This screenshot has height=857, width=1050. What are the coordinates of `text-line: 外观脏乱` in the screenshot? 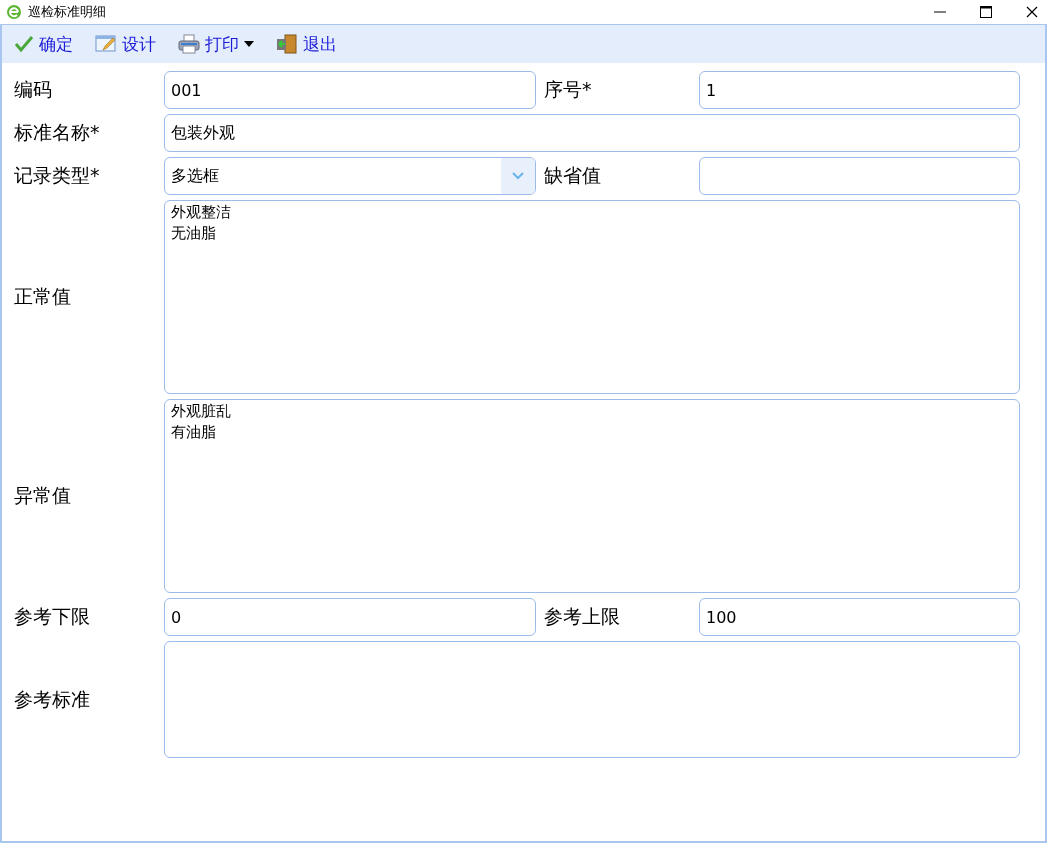 It's located at (201, 411).